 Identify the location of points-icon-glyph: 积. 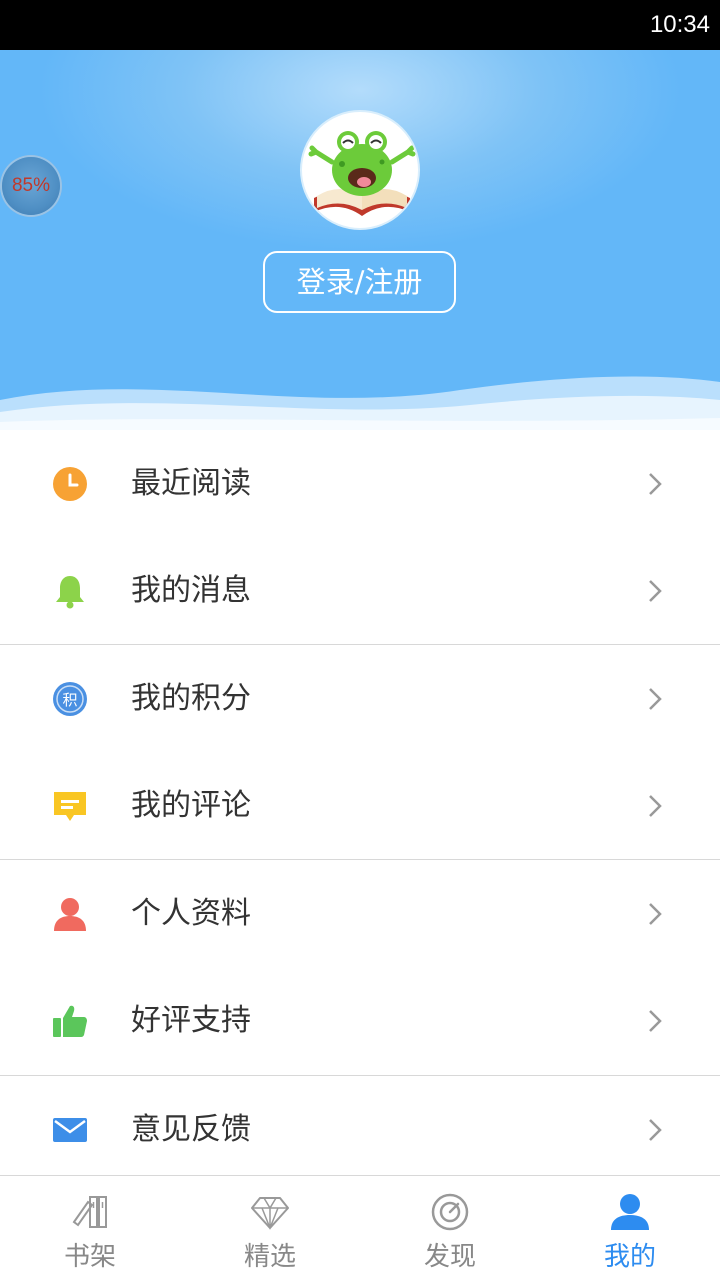
(69, 700).